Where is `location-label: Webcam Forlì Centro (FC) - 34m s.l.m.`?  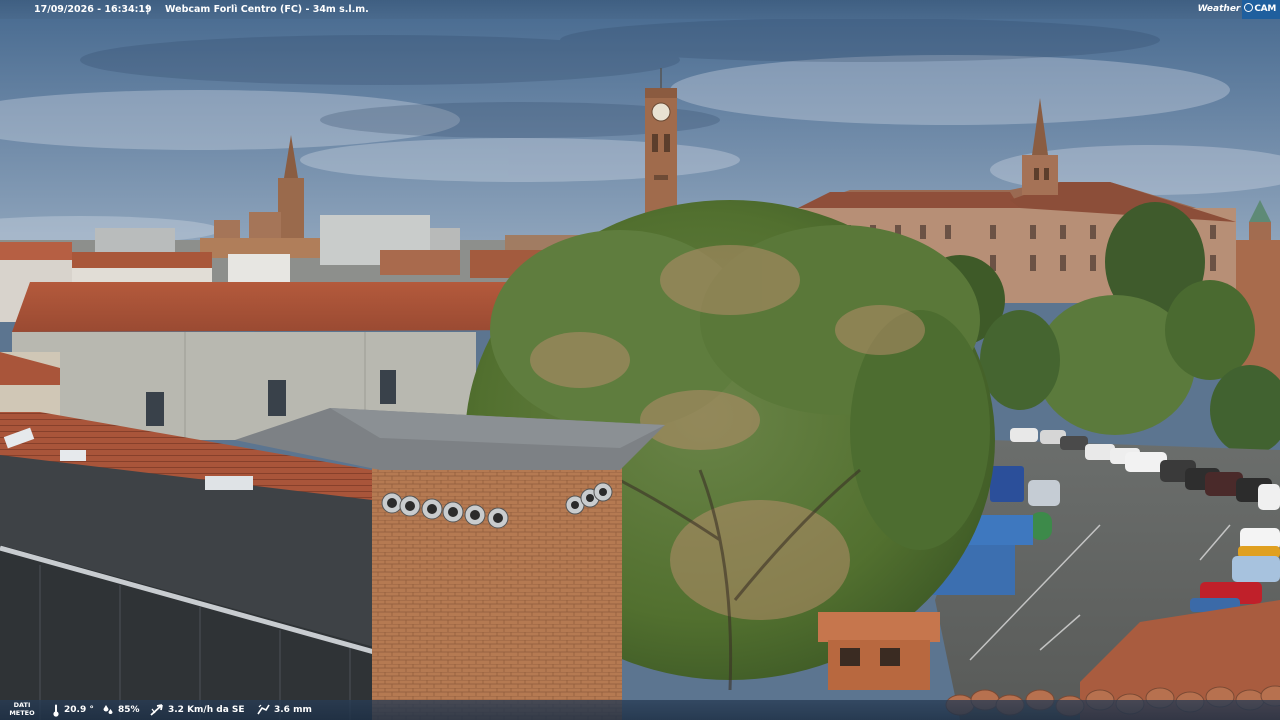
location-label: Webcam Forlì Centro (FC) - 34m s.l.m. is located at coordinates (267, 9).